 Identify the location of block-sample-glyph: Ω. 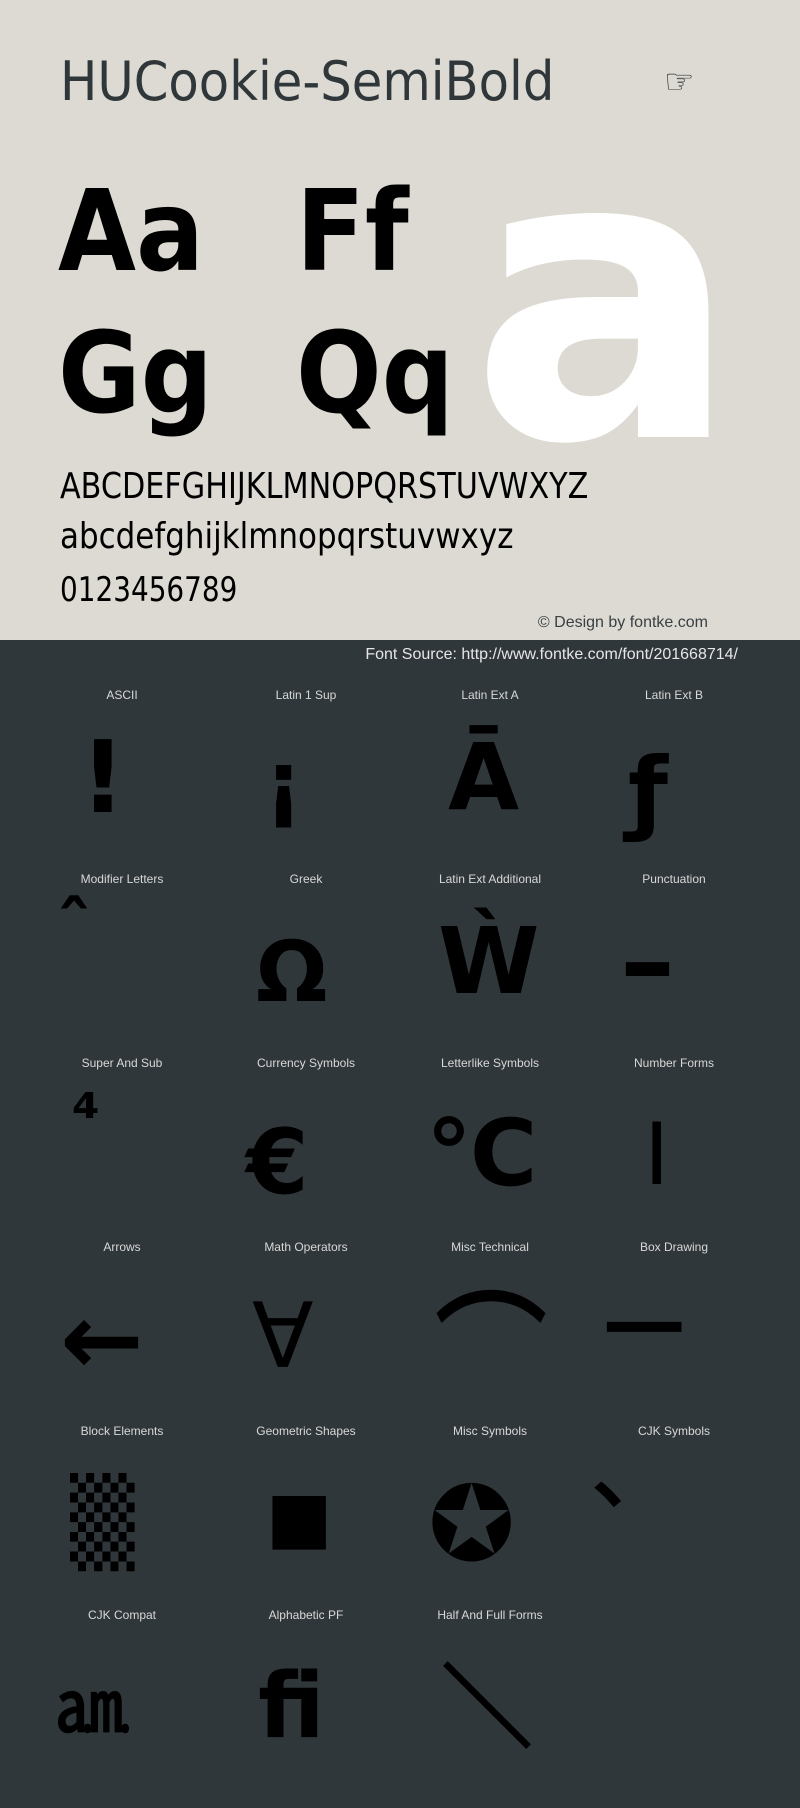
(292, 972).